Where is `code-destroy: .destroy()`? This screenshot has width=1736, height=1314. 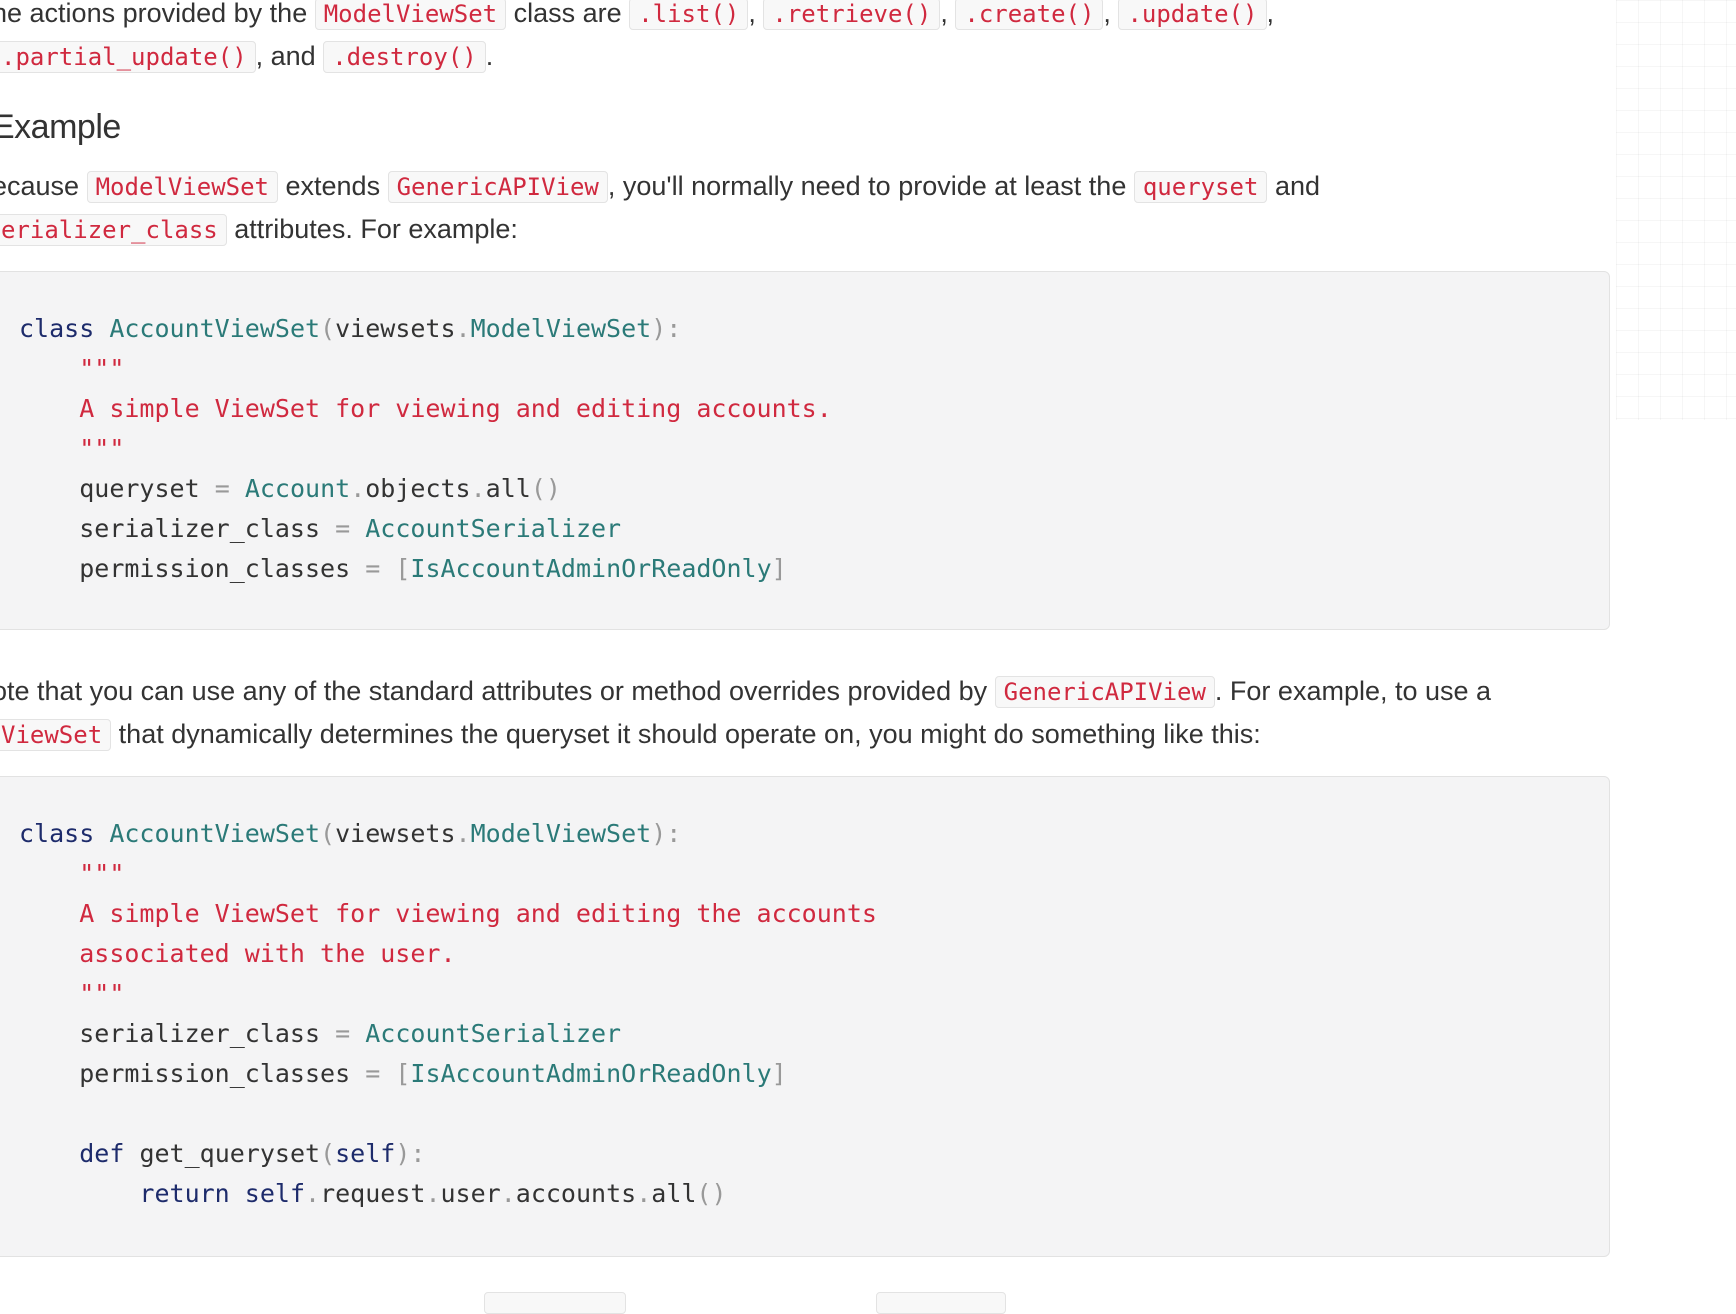
code-destroy: .destroy() is located at coordinates (404, 57).